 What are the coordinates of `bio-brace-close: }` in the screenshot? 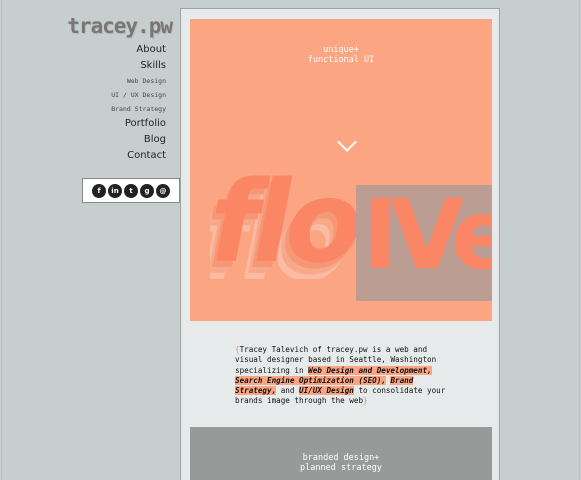 It's located at (365, 401).